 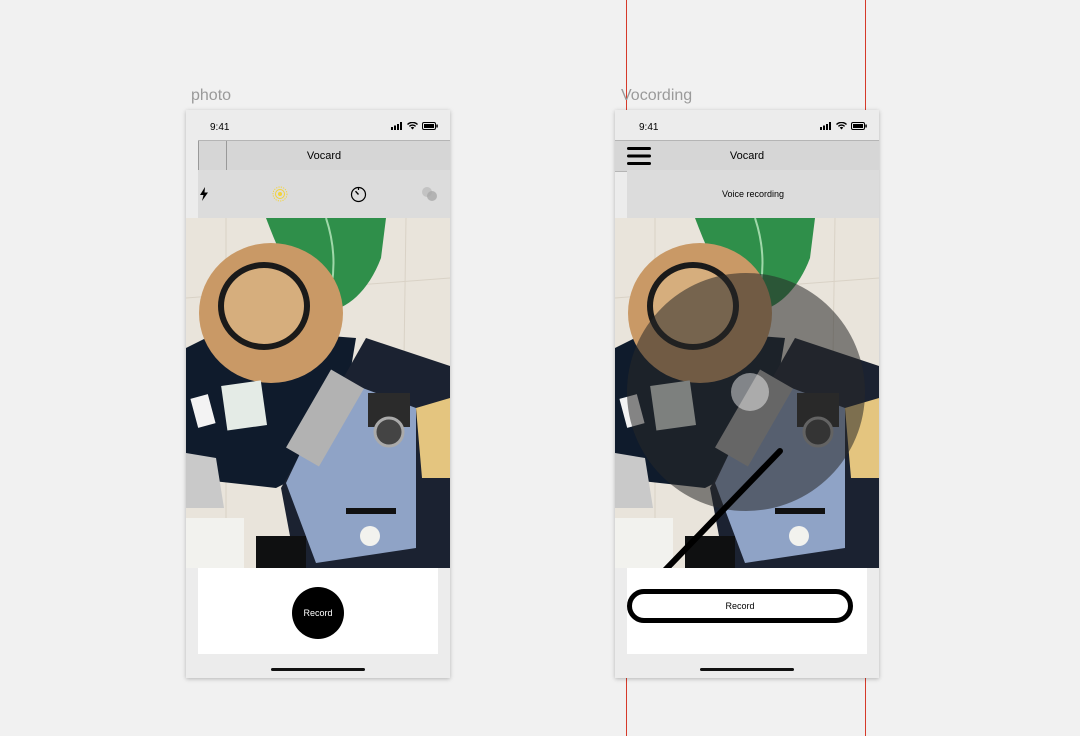 I want to click on recording-highlight, so click(x=750, y=392).